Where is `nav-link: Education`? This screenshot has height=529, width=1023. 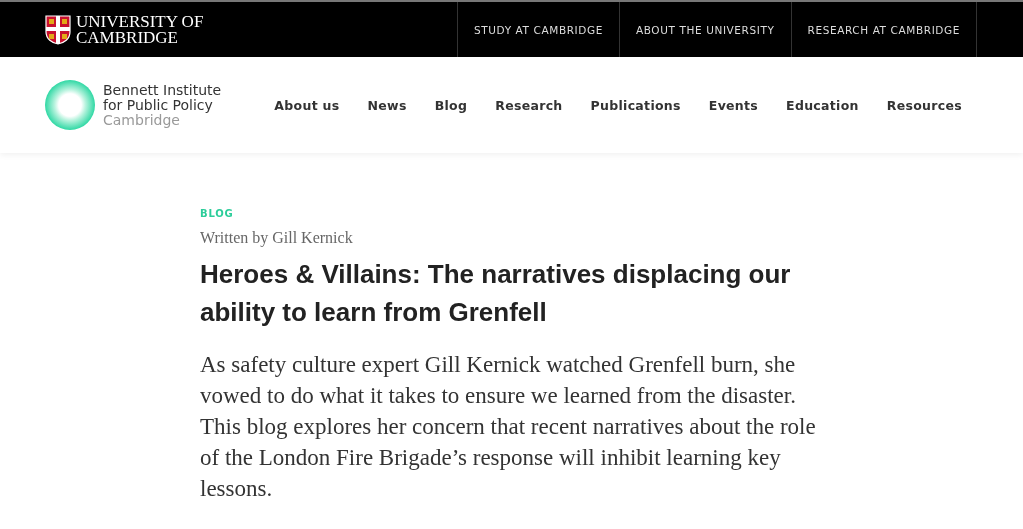
nav-link: Education is located at coordinates (822, 105).